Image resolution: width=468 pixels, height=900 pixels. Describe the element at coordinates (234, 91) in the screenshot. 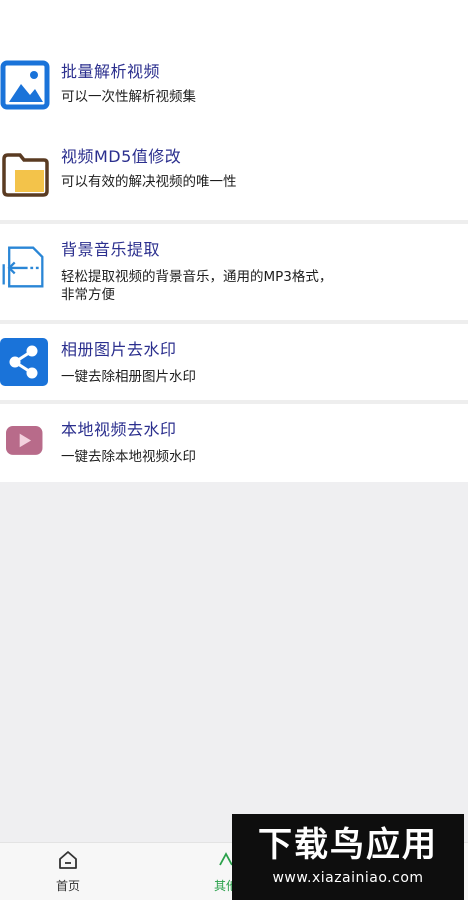

I see `feature-batch-parse-video: 批量解析视频 可以一次性解析视频集` at that location.